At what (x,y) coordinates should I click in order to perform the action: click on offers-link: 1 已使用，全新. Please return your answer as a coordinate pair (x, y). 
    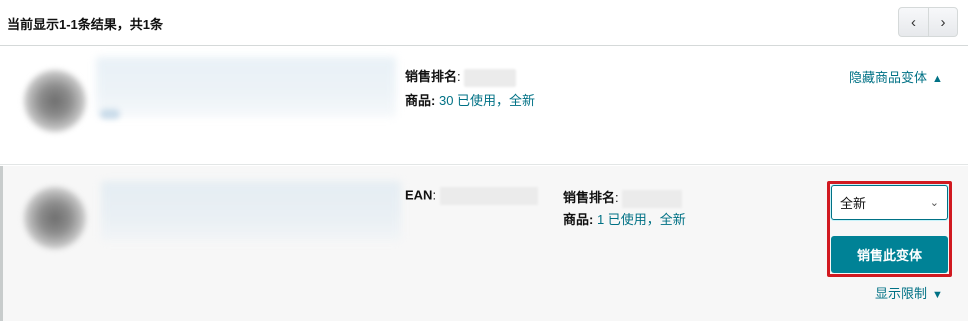
    Looking at the image, I should click on (641, 219).